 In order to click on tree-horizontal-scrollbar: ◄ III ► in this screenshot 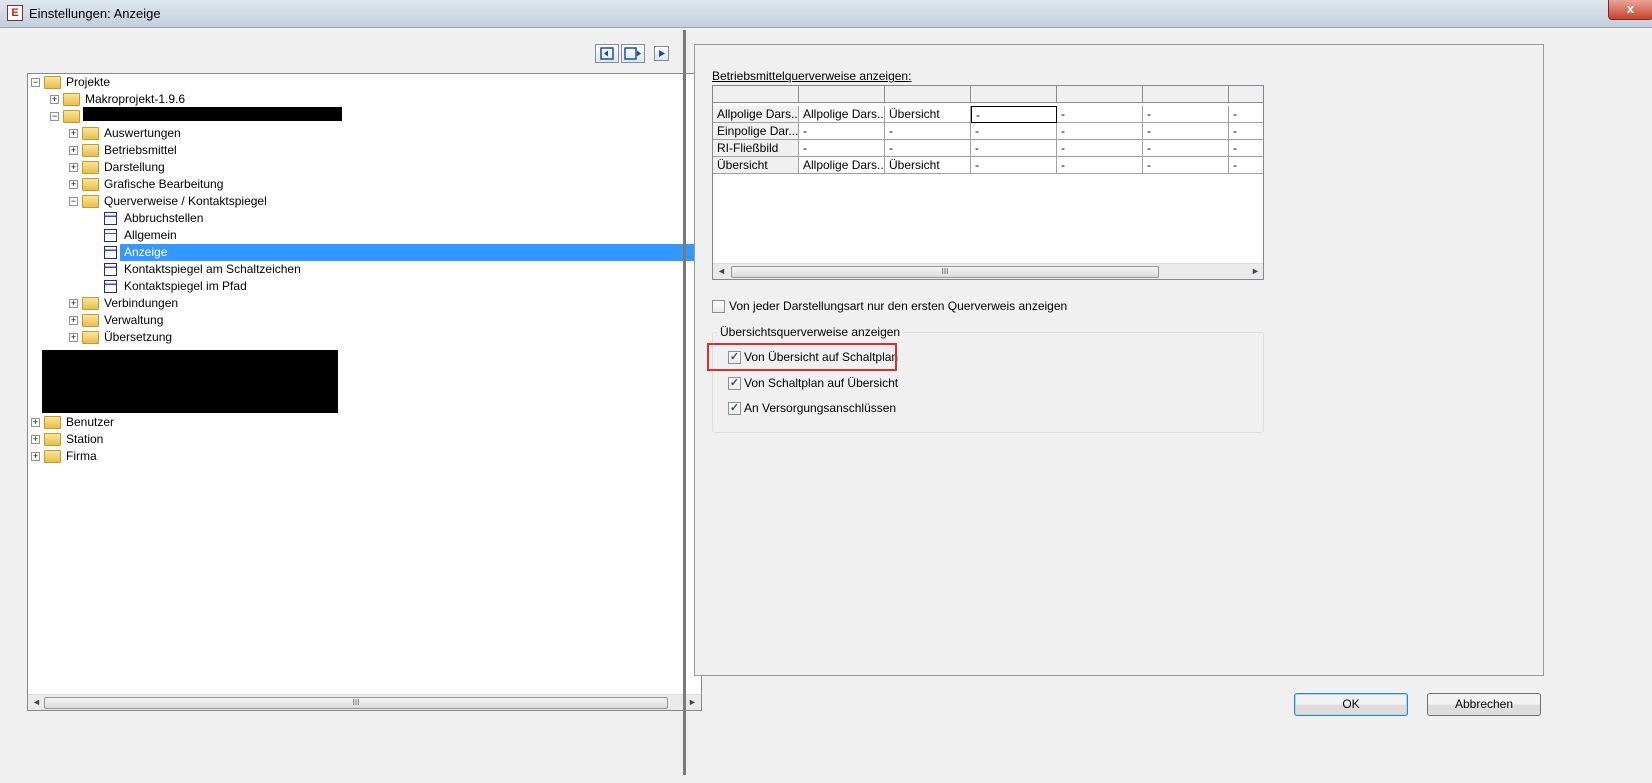, I will do `click(364, 702)`.